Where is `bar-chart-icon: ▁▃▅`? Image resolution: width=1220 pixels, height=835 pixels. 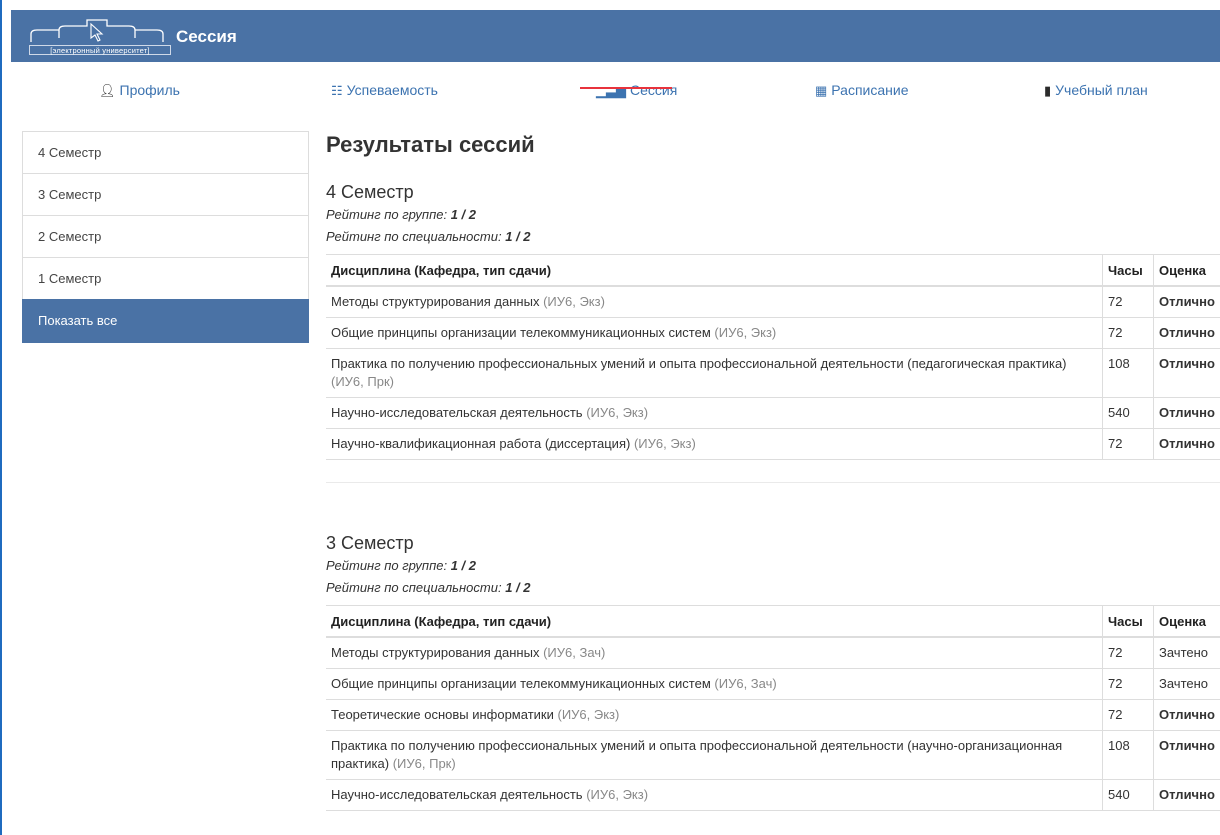
bar-chart-icon: ▁▃▅ is located at coordinates (611, 91).